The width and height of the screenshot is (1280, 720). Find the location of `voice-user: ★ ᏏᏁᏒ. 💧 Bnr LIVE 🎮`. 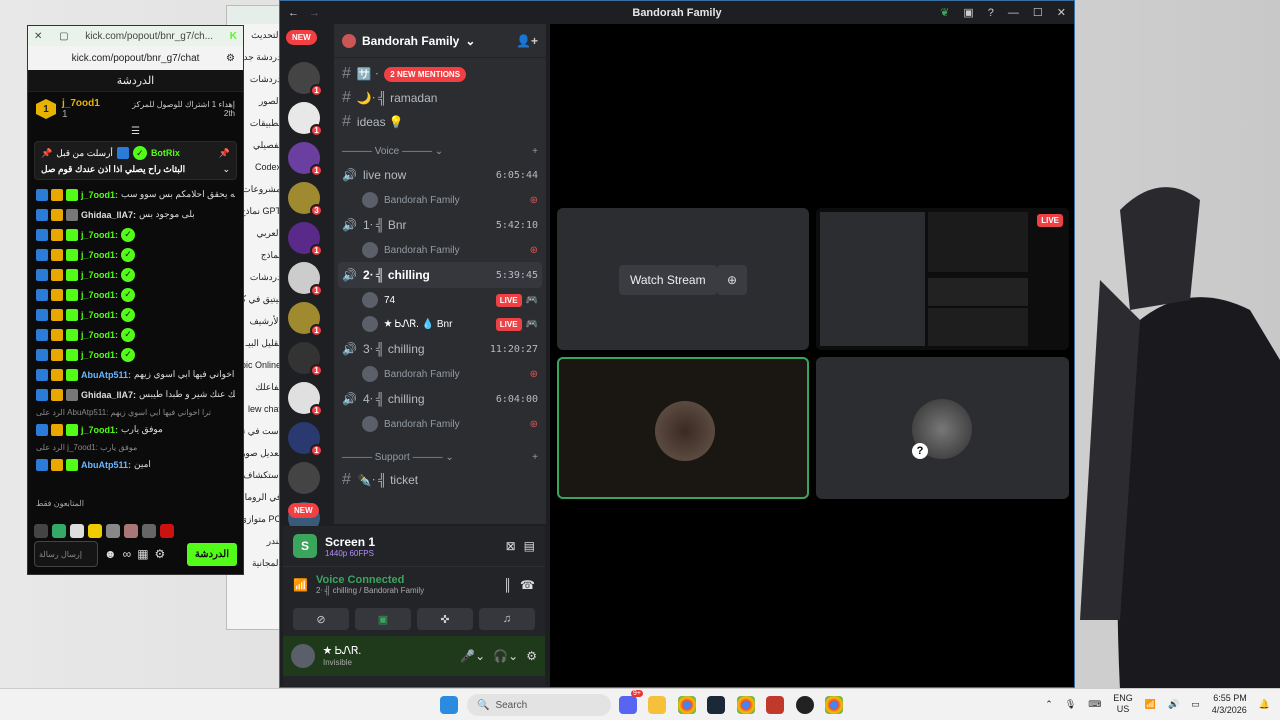

voice-user: ★ ᏏᏁᏒ. 💧 Bnr LIVE 🎮 is located at coordinates (440, 324).